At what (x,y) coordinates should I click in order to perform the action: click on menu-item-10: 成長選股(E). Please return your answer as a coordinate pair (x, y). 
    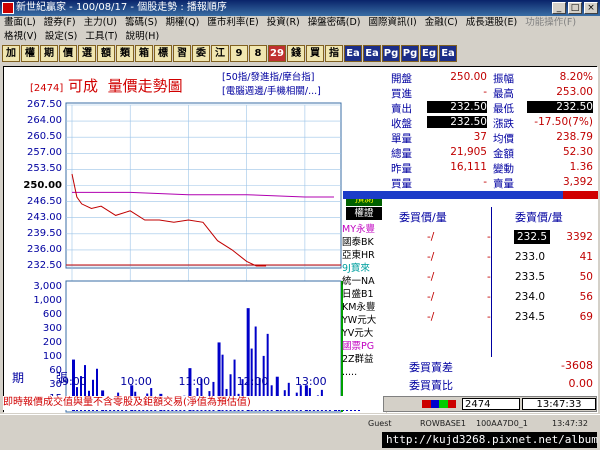
    Looking at the image, I should click on (491, 22).